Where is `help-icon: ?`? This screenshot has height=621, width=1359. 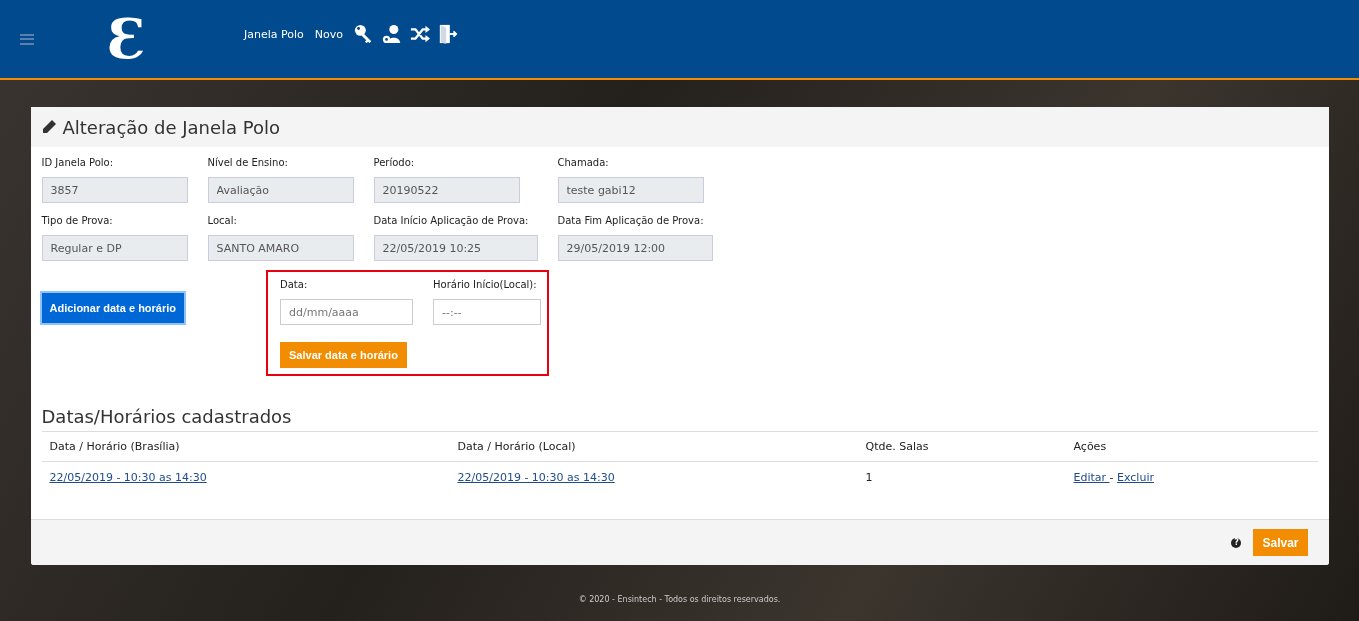 help-icon: ? is located at coordinates (1236, 542).